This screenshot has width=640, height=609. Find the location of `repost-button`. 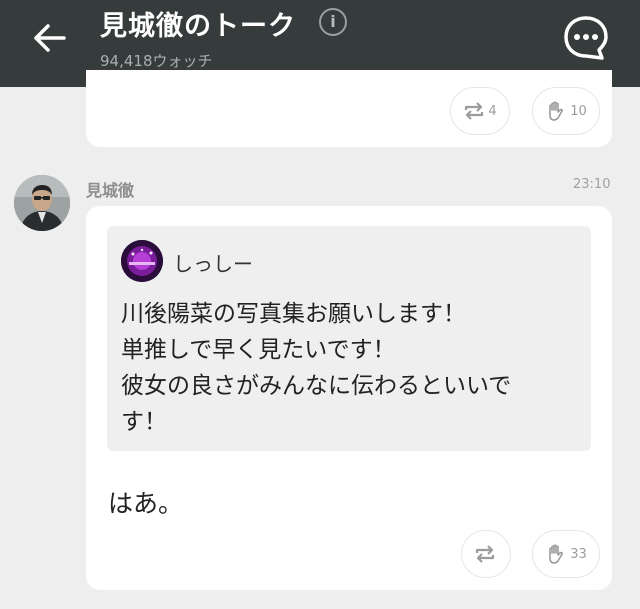

repost-button is located at coordinates (486, 554).